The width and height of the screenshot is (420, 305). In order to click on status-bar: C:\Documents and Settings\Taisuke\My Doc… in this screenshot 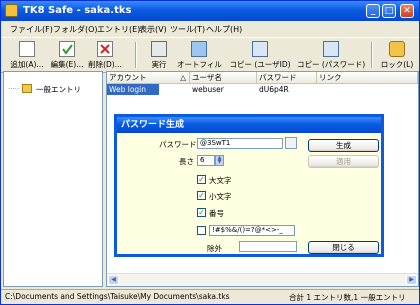, I will do `click(210, 297)`.